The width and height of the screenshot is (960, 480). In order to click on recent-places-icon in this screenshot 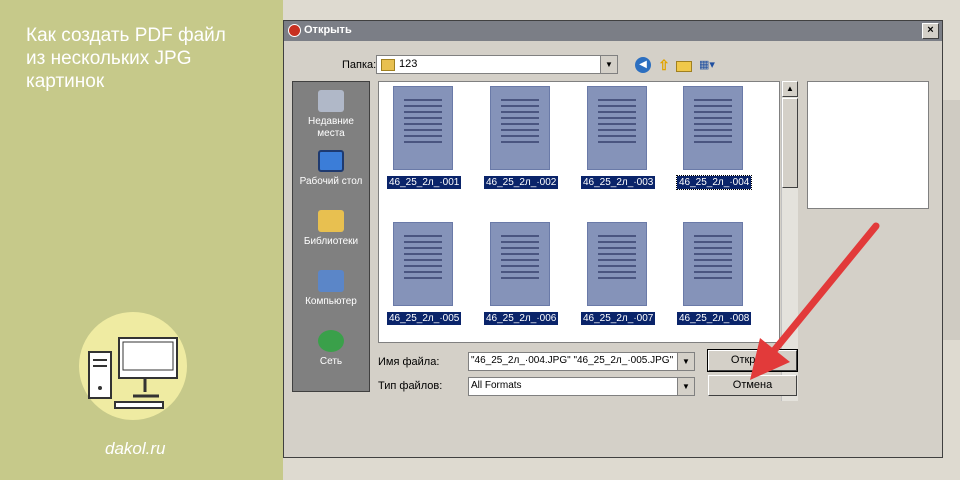, I will do `click(331, 101)`.